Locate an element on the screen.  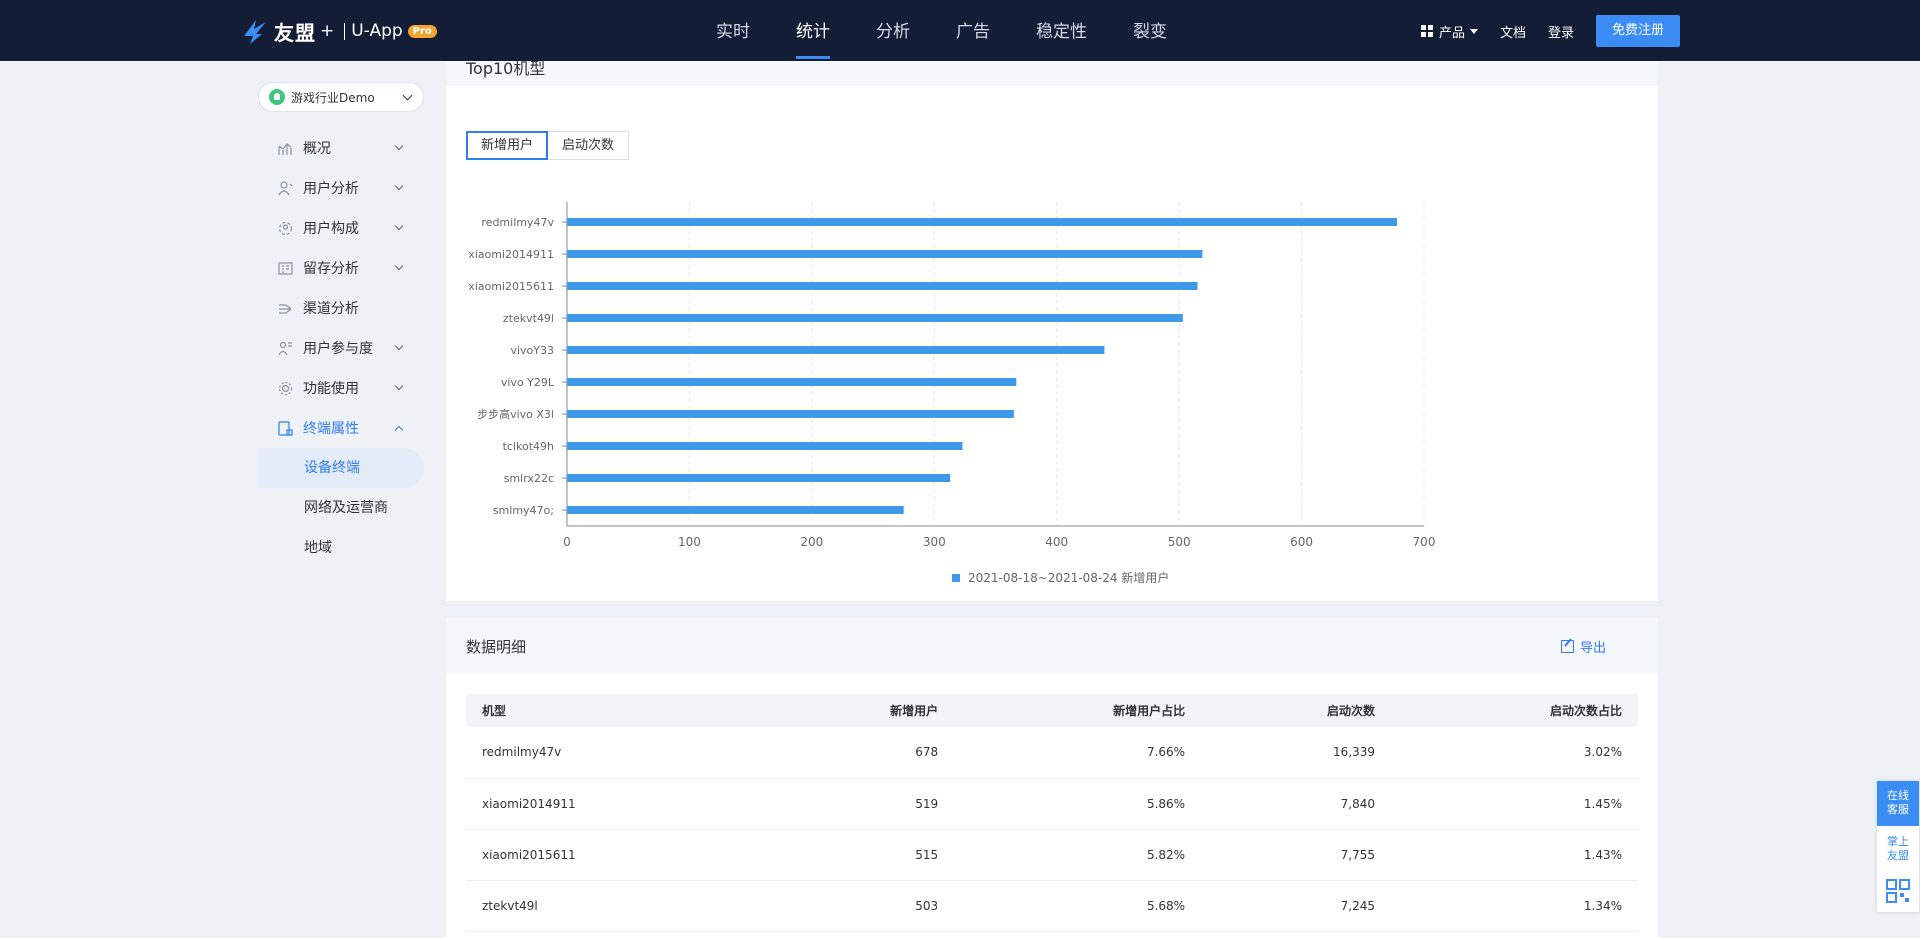
online-service-label: 客服 is located at coordinates (1898, 809).